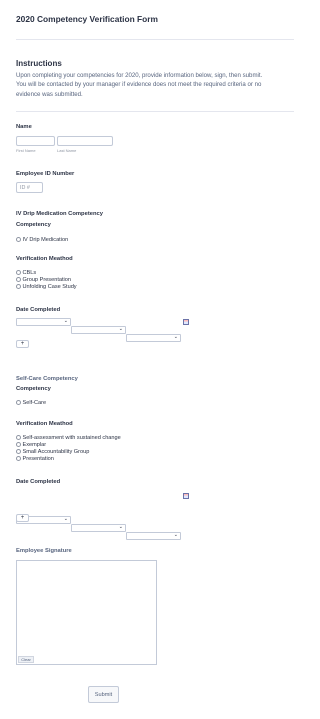 The image size is (320, 719). I want to click on iv-date-day-select: ⌄, so click(98, 330).